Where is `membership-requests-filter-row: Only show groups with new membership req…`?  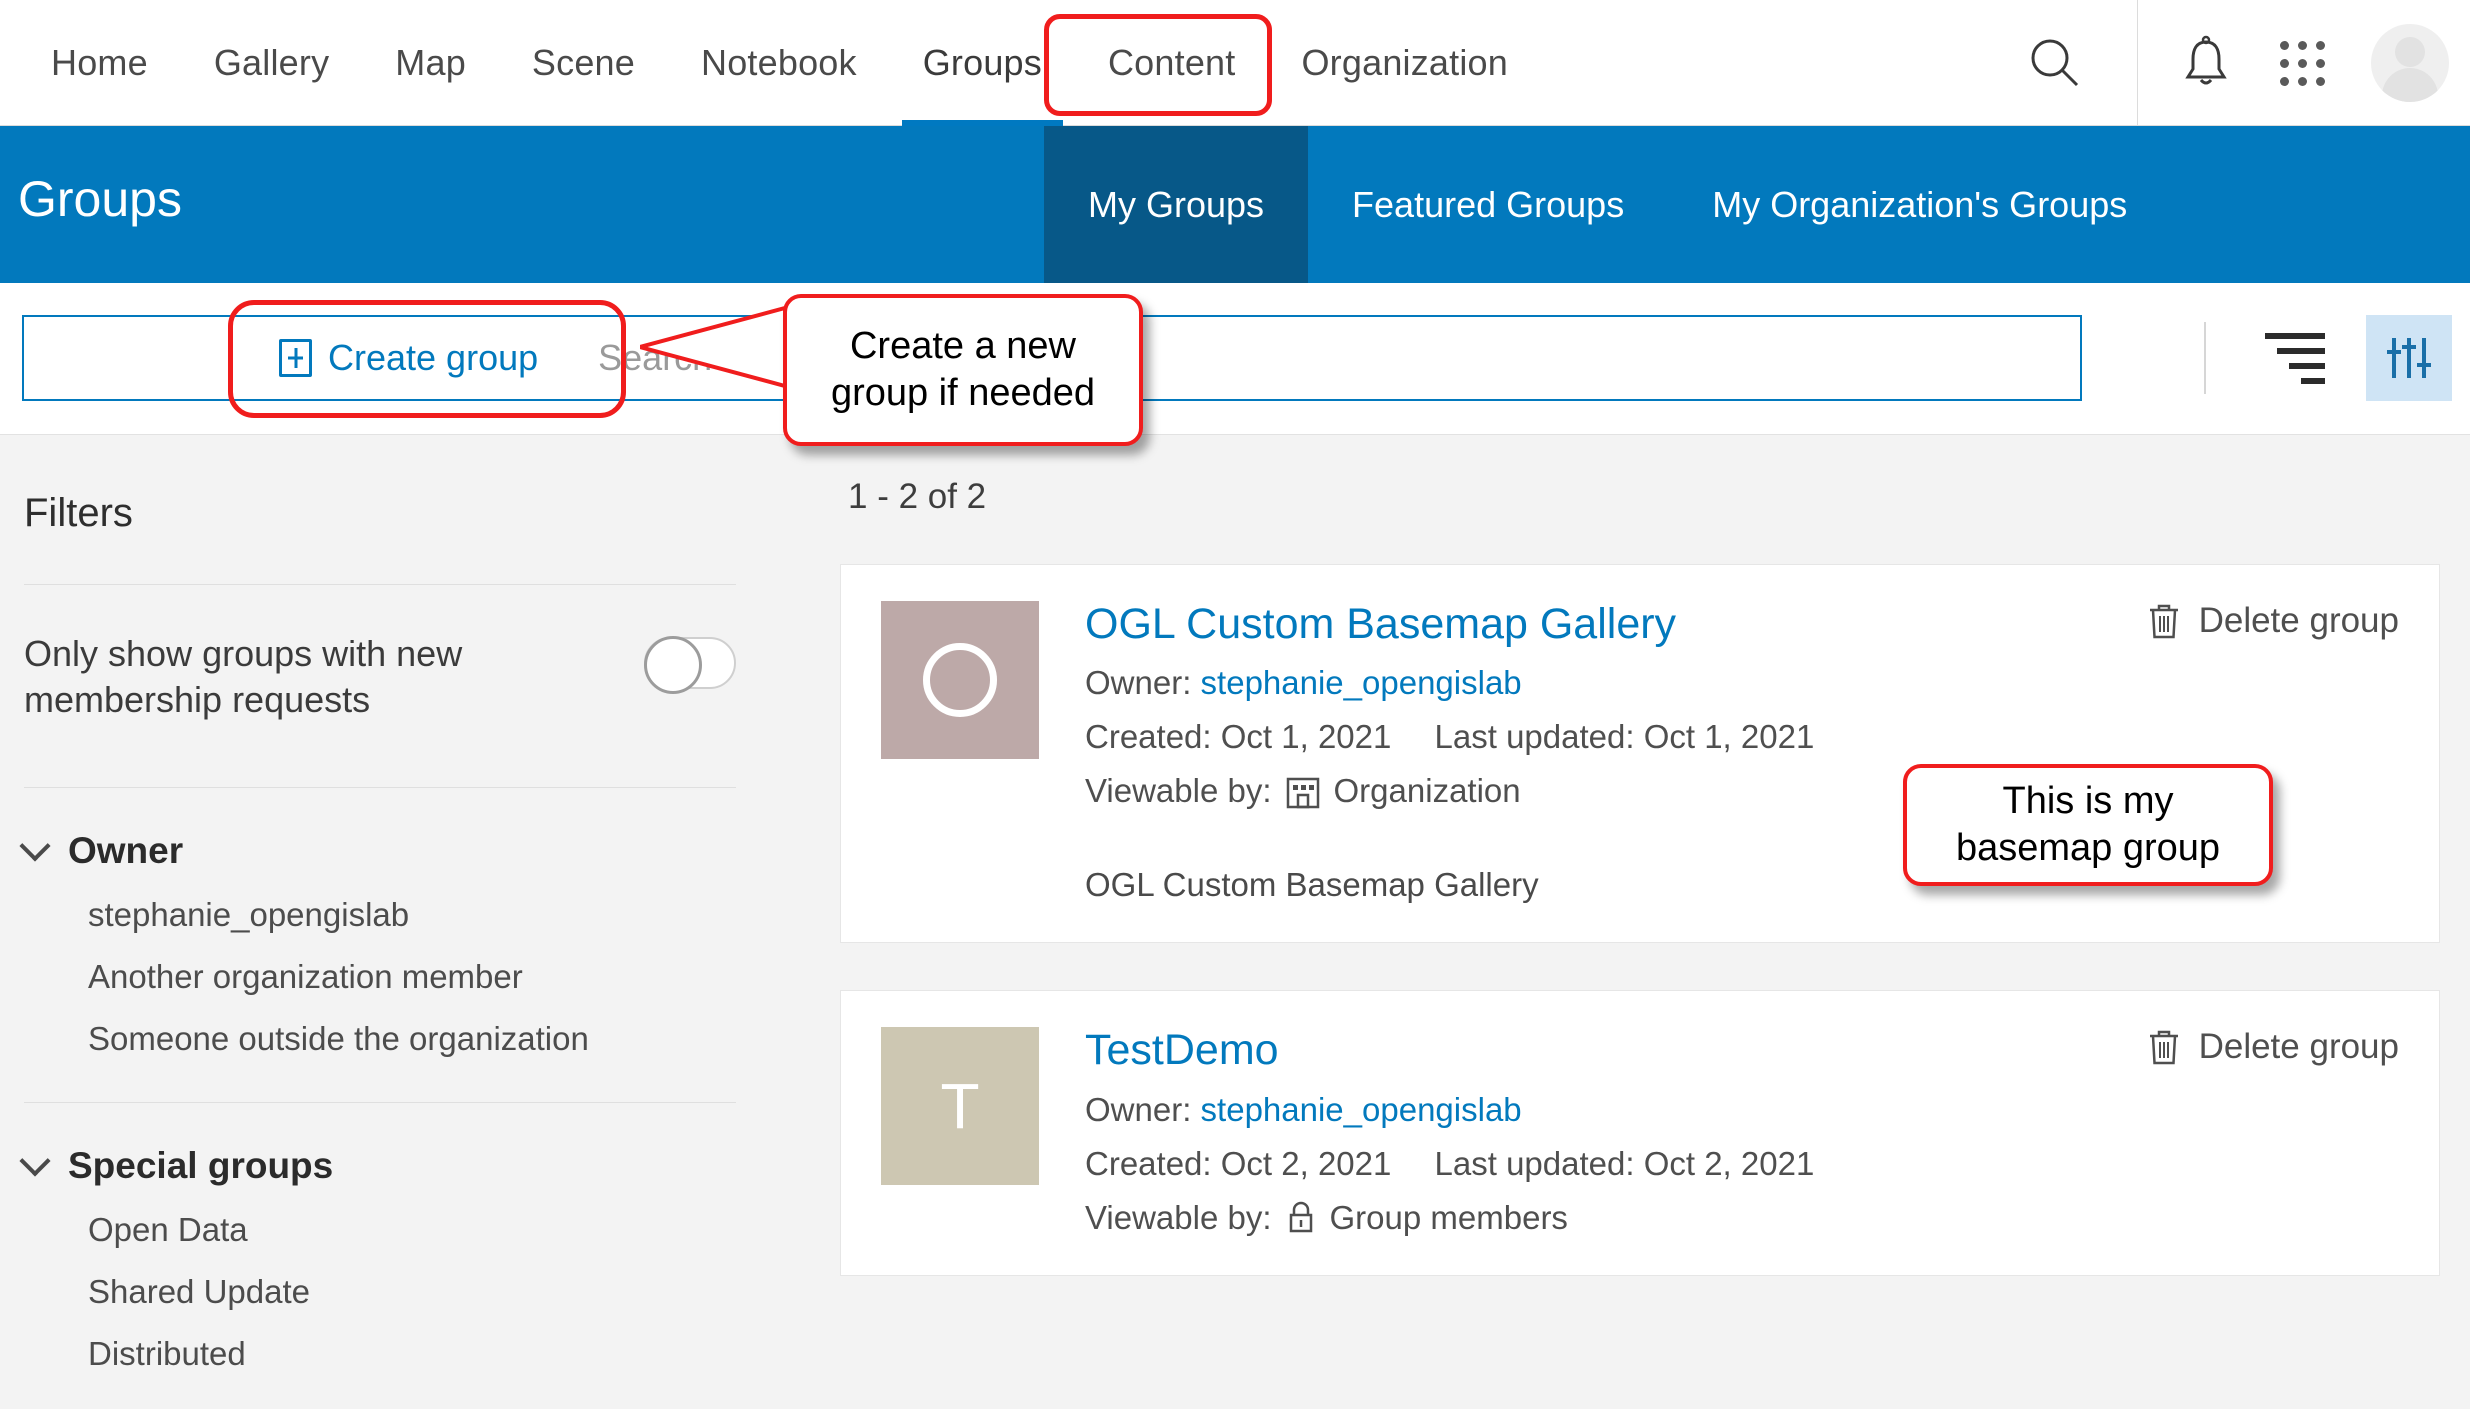
membership-requests-filter-row: Only show groups with new membership req… is located at coordinates (380, 677).